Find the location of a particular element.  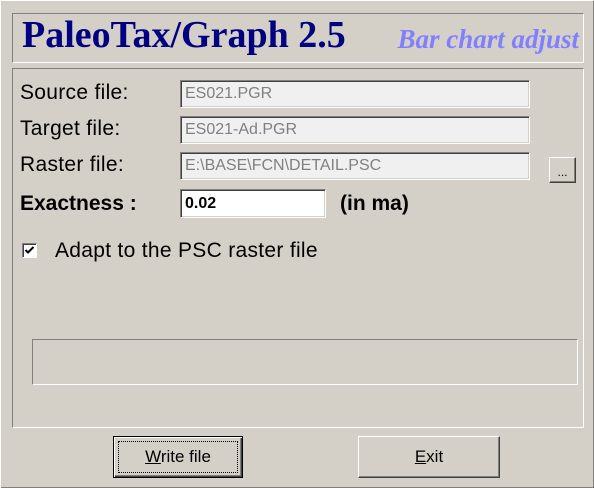

adapt-raster-checkbox is located at coordinates (29, 250).